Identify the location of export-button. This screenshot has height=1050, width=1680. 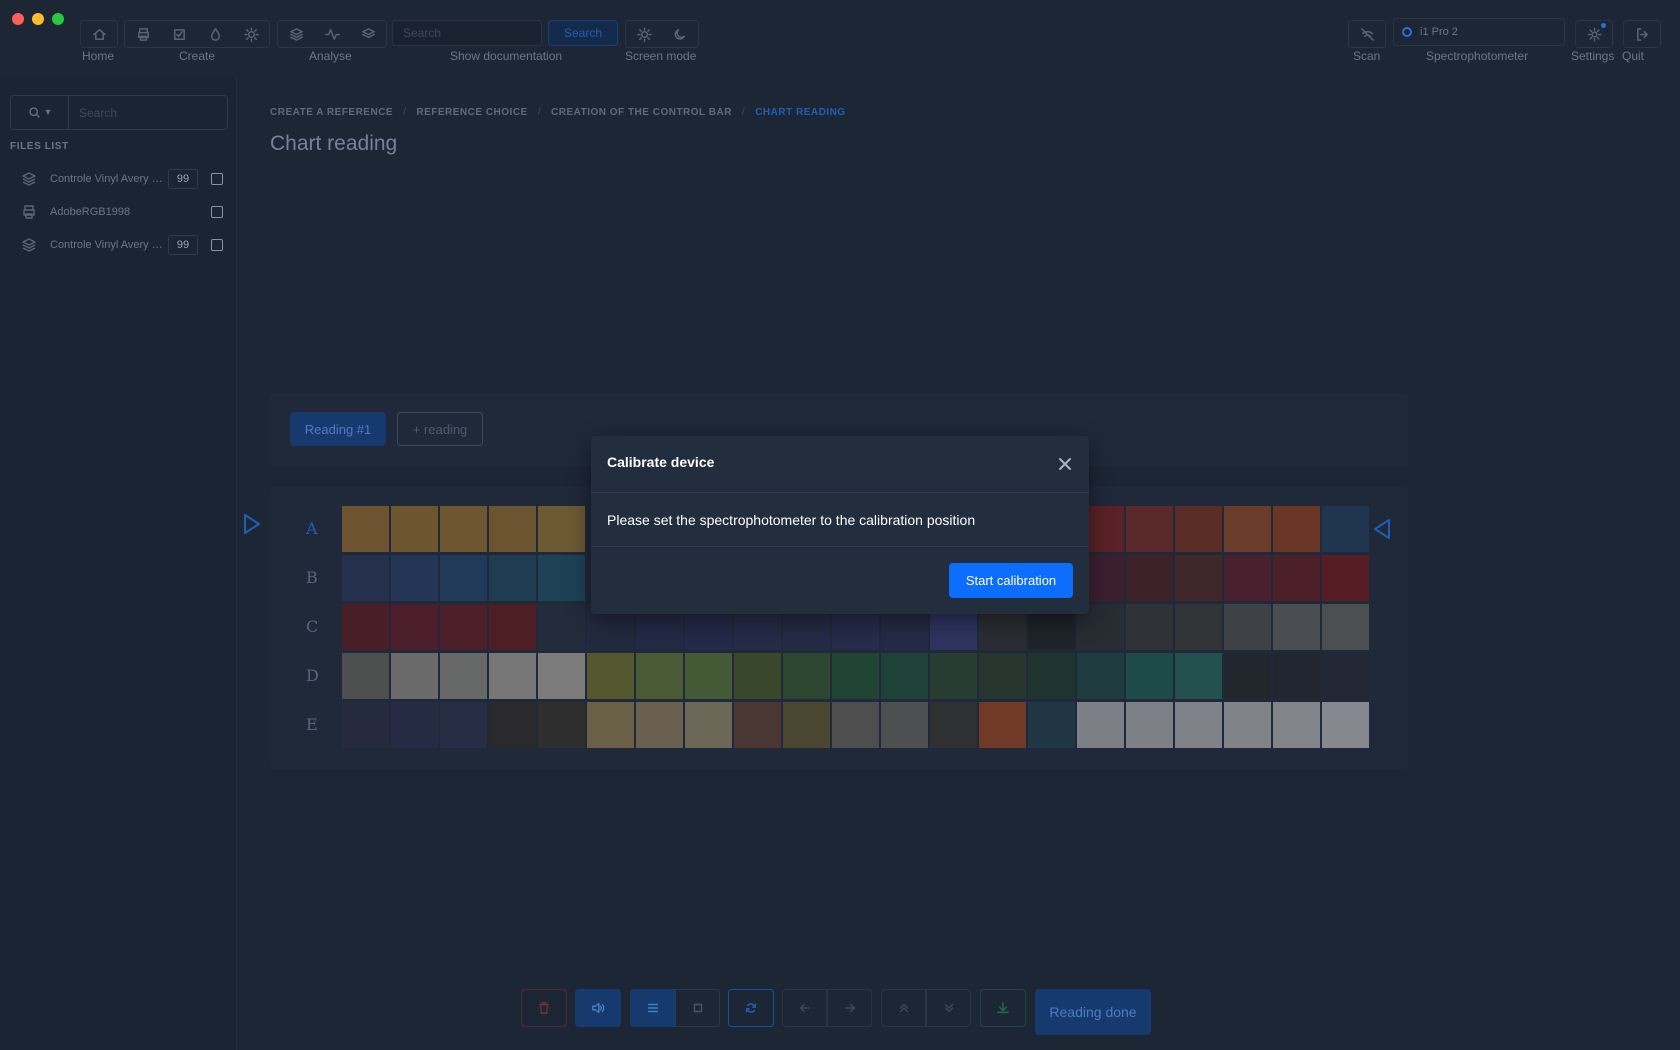
(1003, 1008).